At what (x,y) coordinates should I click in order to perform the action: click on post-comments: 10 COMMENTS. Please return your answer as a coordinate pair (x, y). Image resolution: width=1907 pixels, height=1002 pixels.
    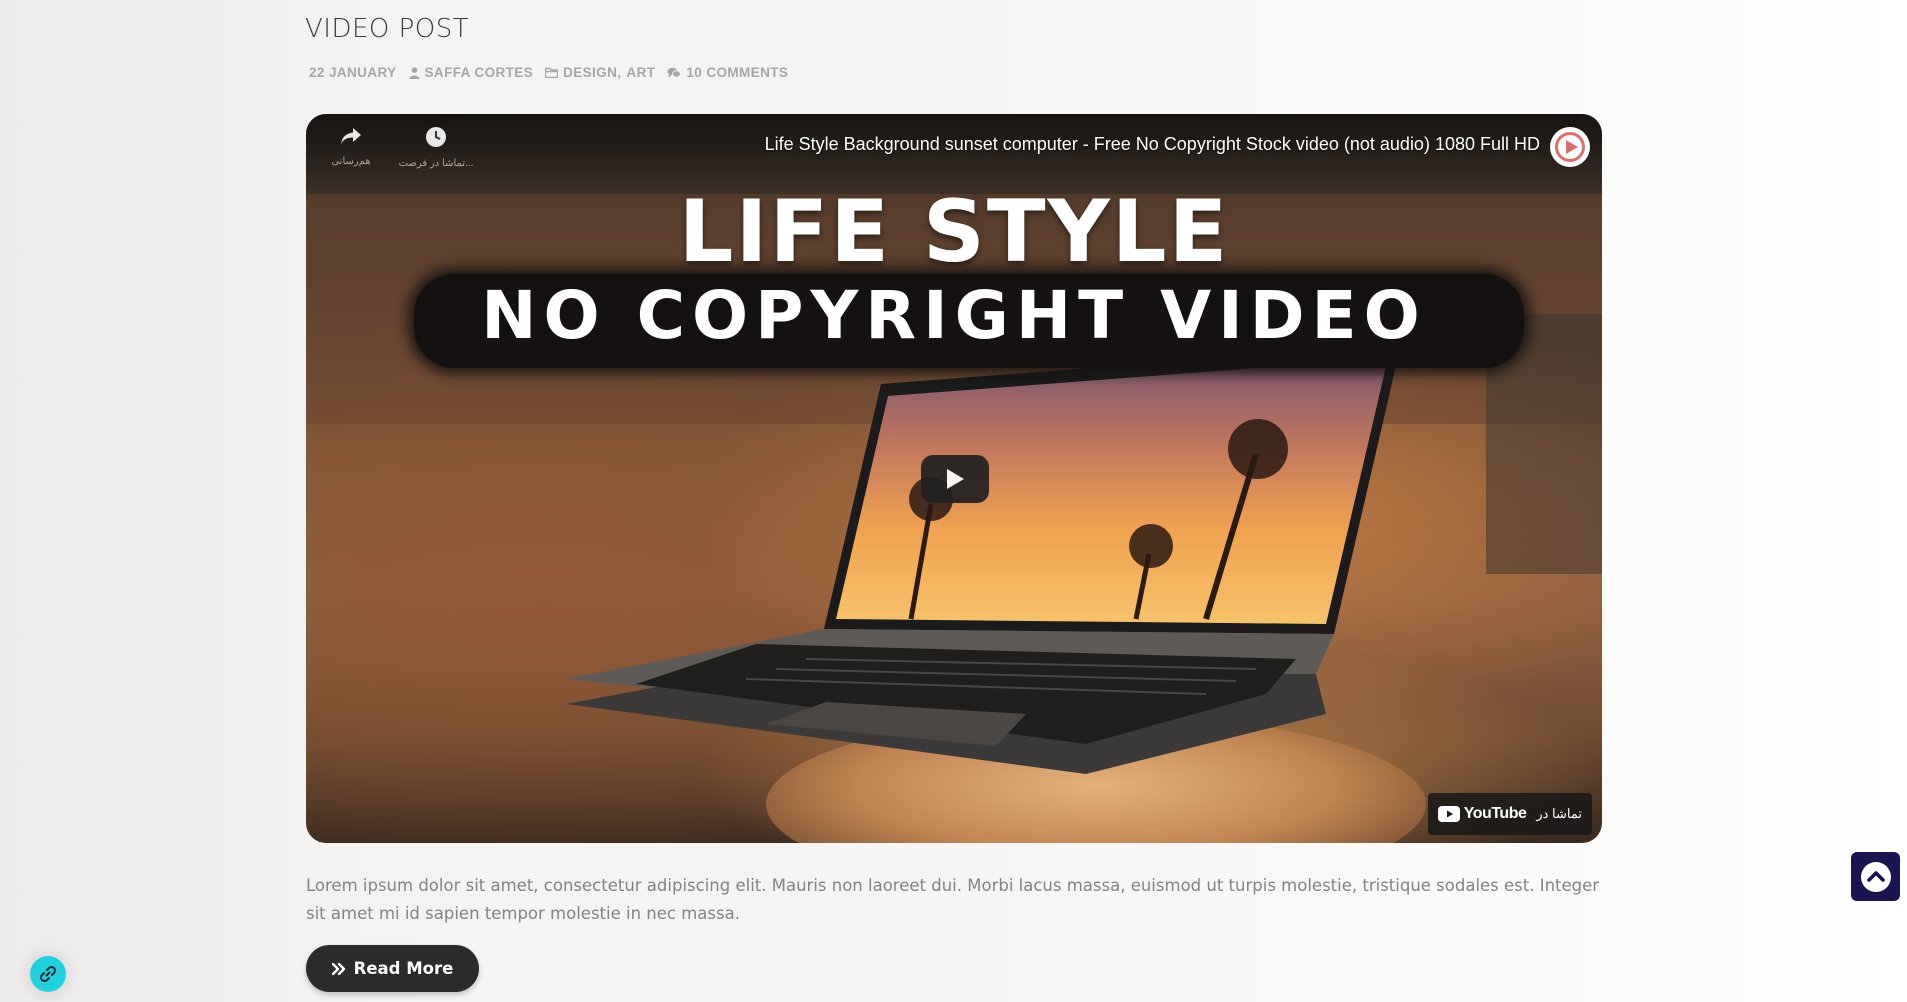
    Looking at the image, I should click on (727, 72).